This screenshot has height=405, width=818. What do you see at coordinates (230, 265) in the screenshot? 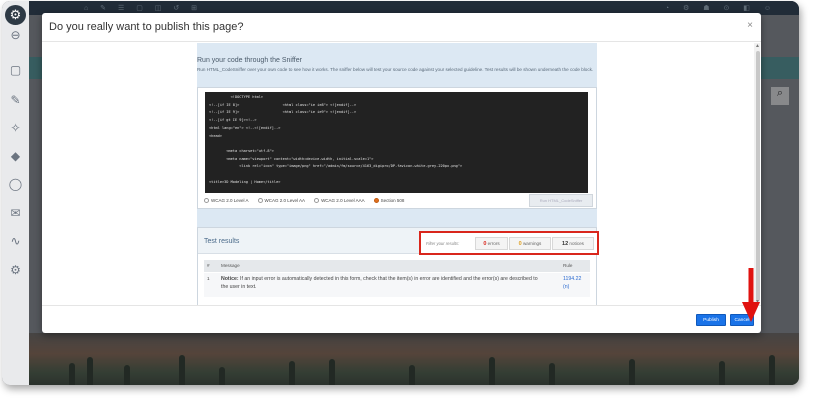
I see `column-message: Message` at bounding box center [230, 265].